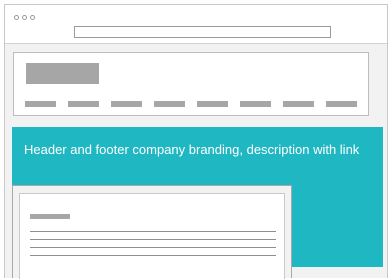 Image resolution: width=392 pixels, height=279 pixels. What do you see at coordinates (202, 32) in the screenshot?
I see `address-bar` at bounding box center [202, 32].